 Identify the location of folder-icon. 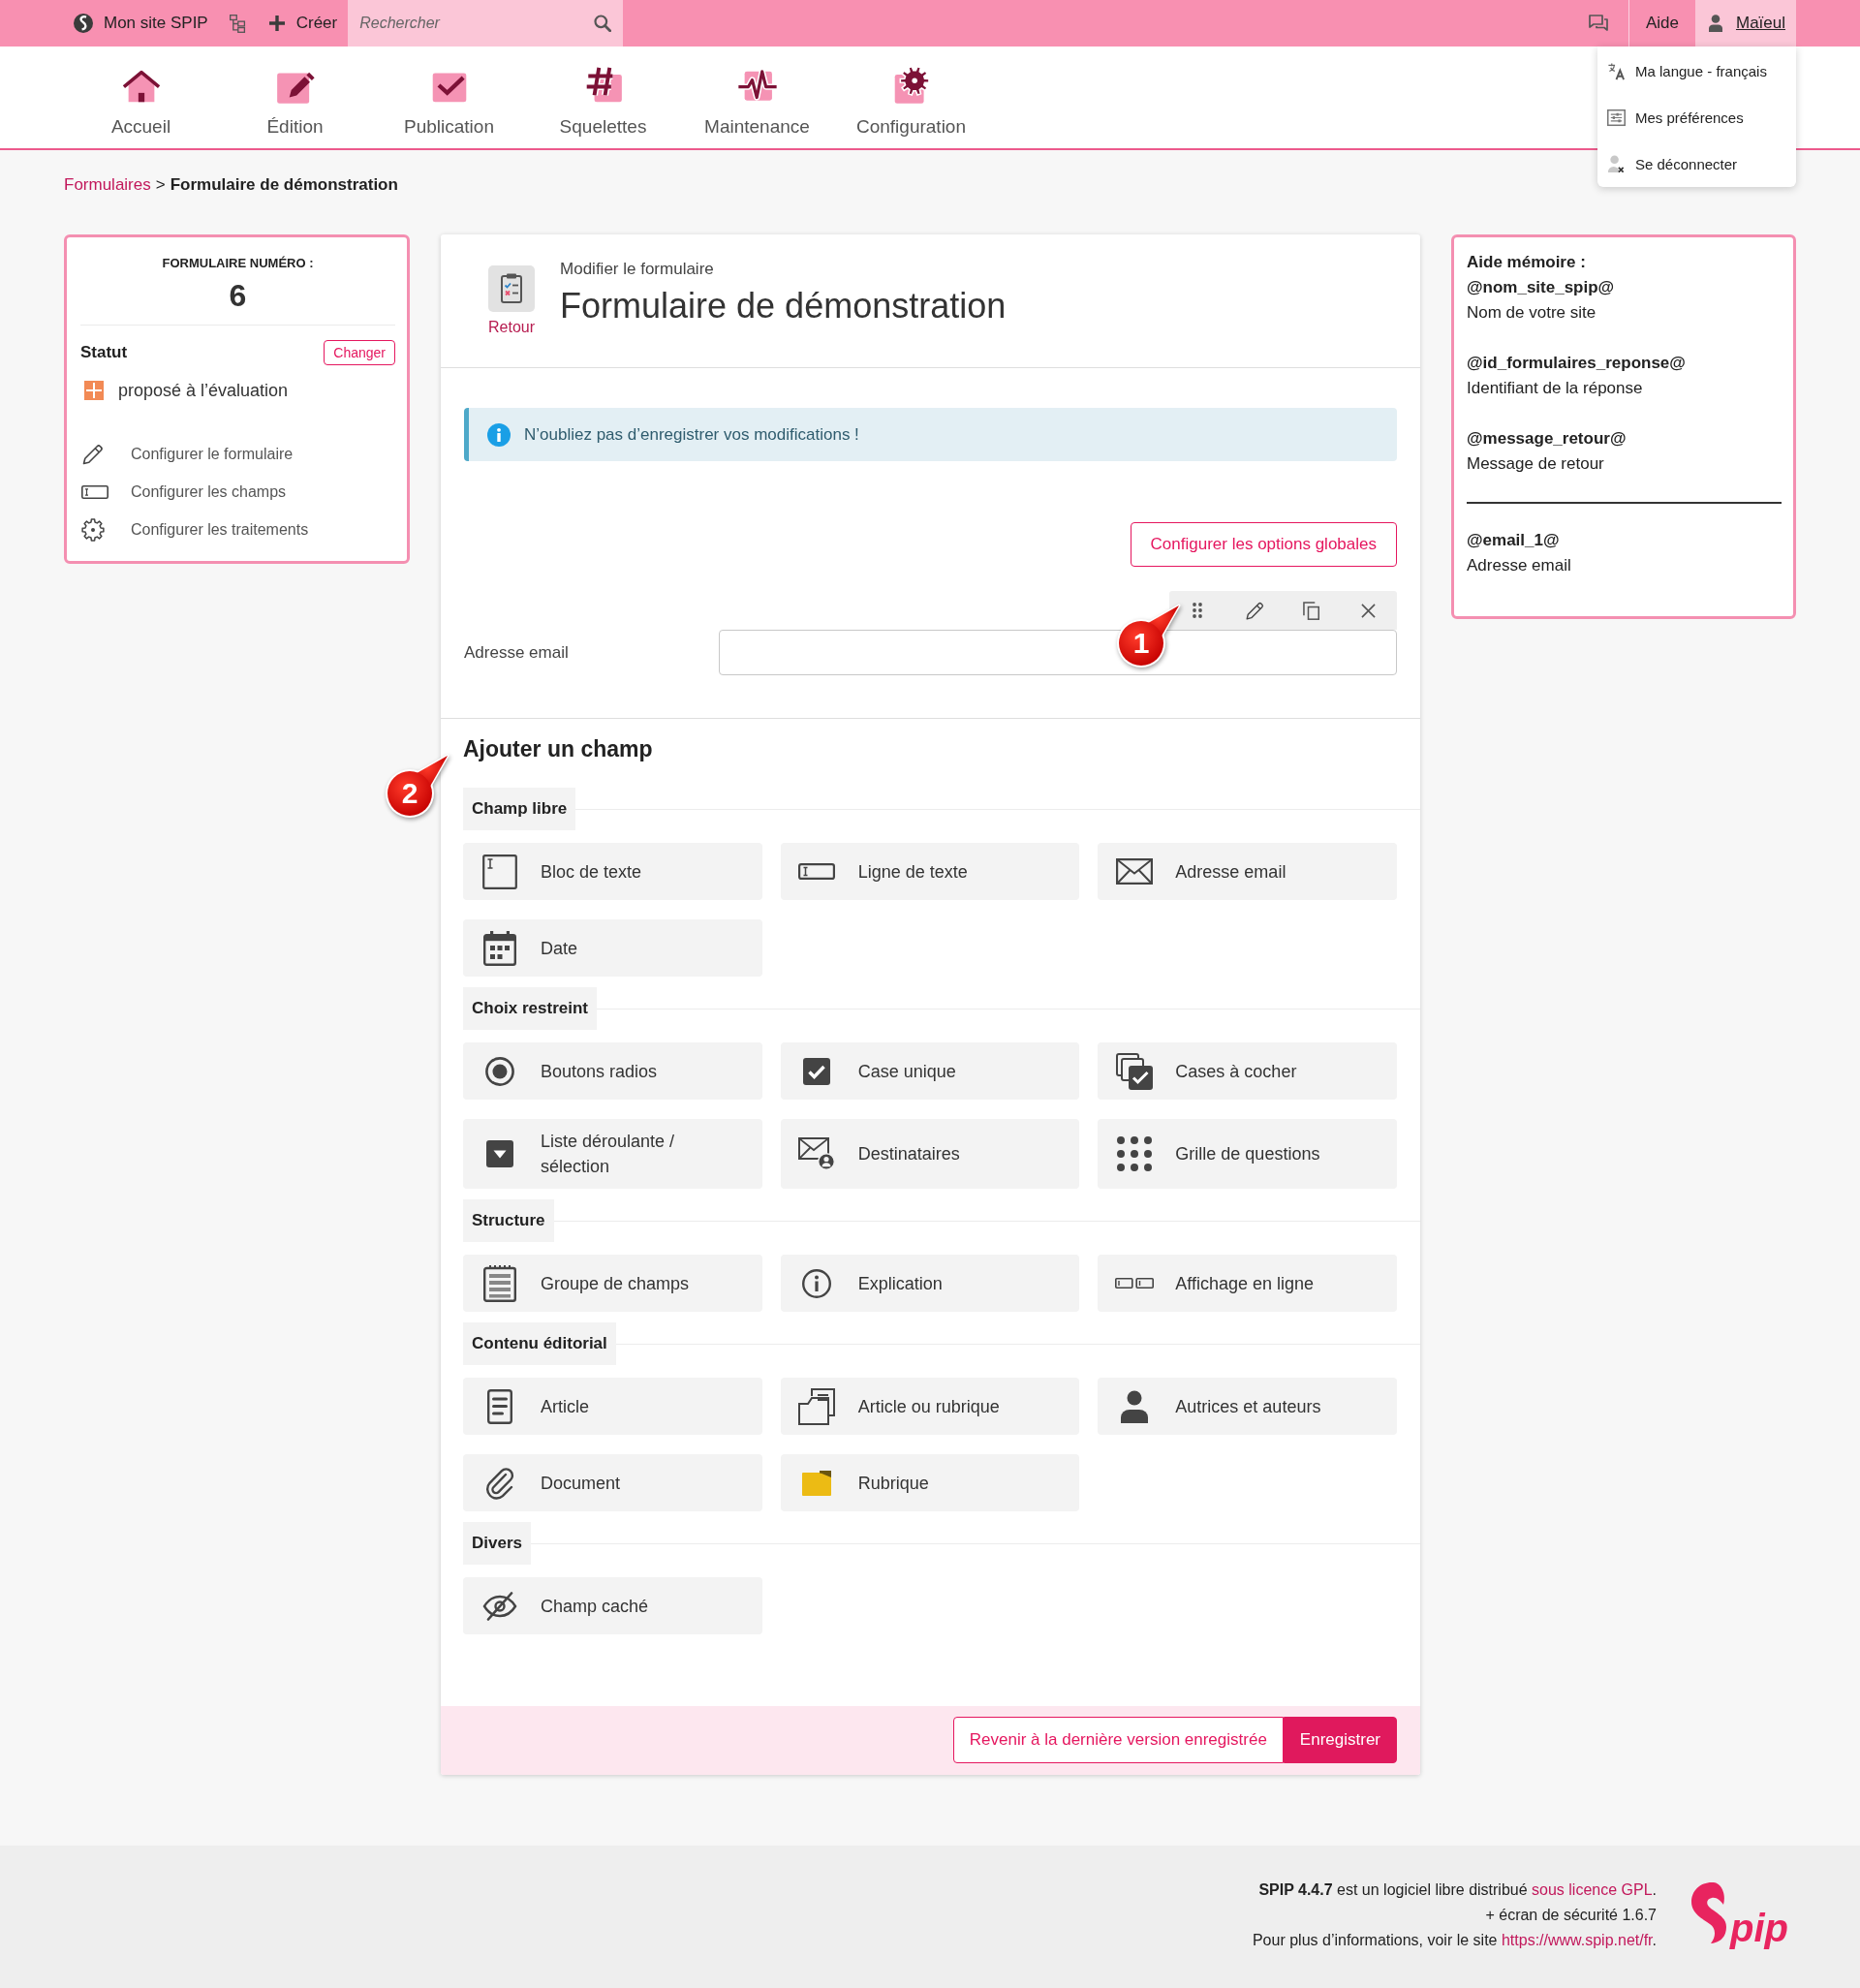
(817, 1483).